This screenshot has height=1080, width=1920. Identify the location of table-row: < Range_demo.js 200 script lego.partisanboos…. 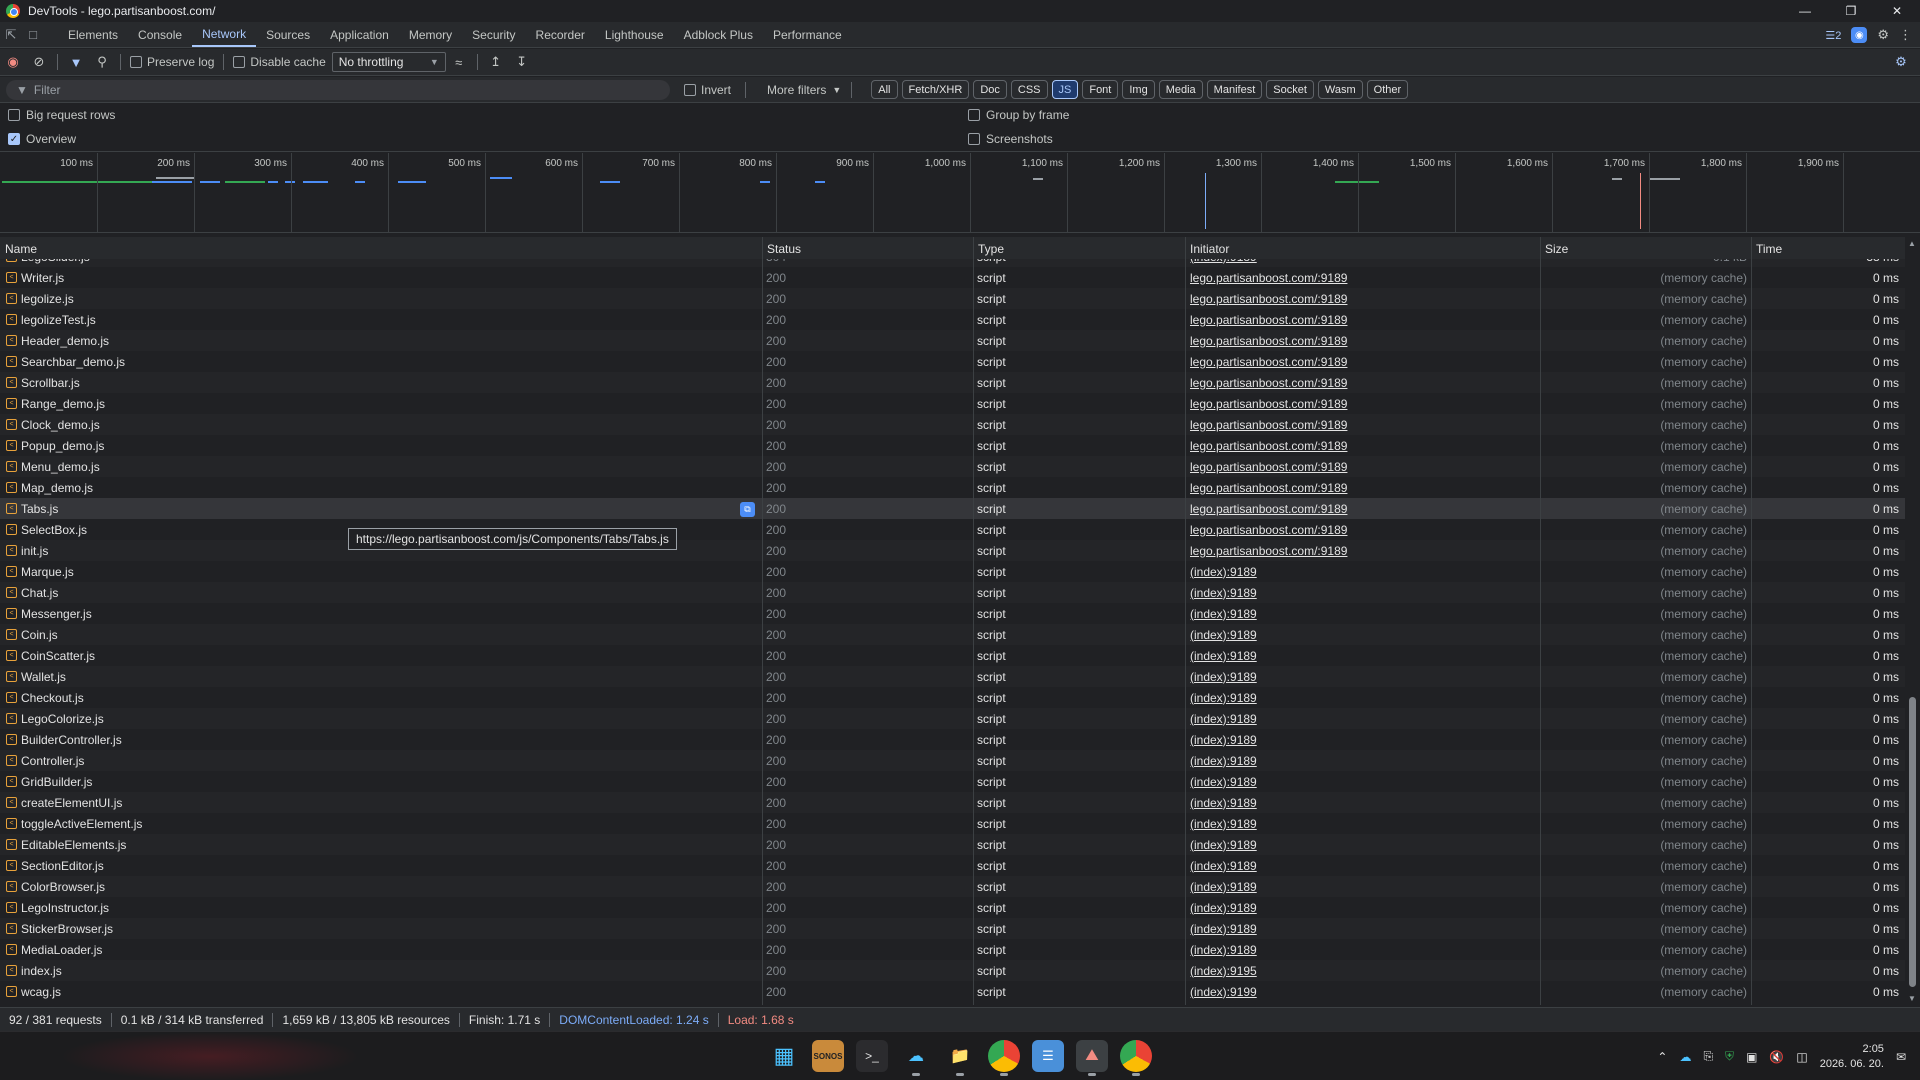
(952, 403).